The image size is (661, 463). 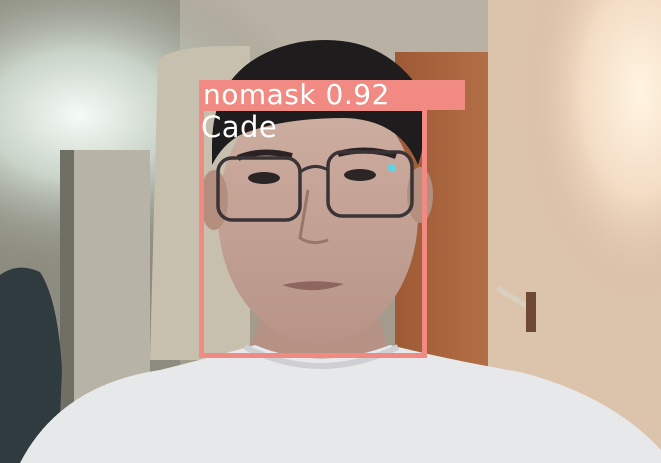 What do you see at coordinates (239, 127) in the screenshot?
I see `identity-label: Cade` at bounding box center [239, 127].